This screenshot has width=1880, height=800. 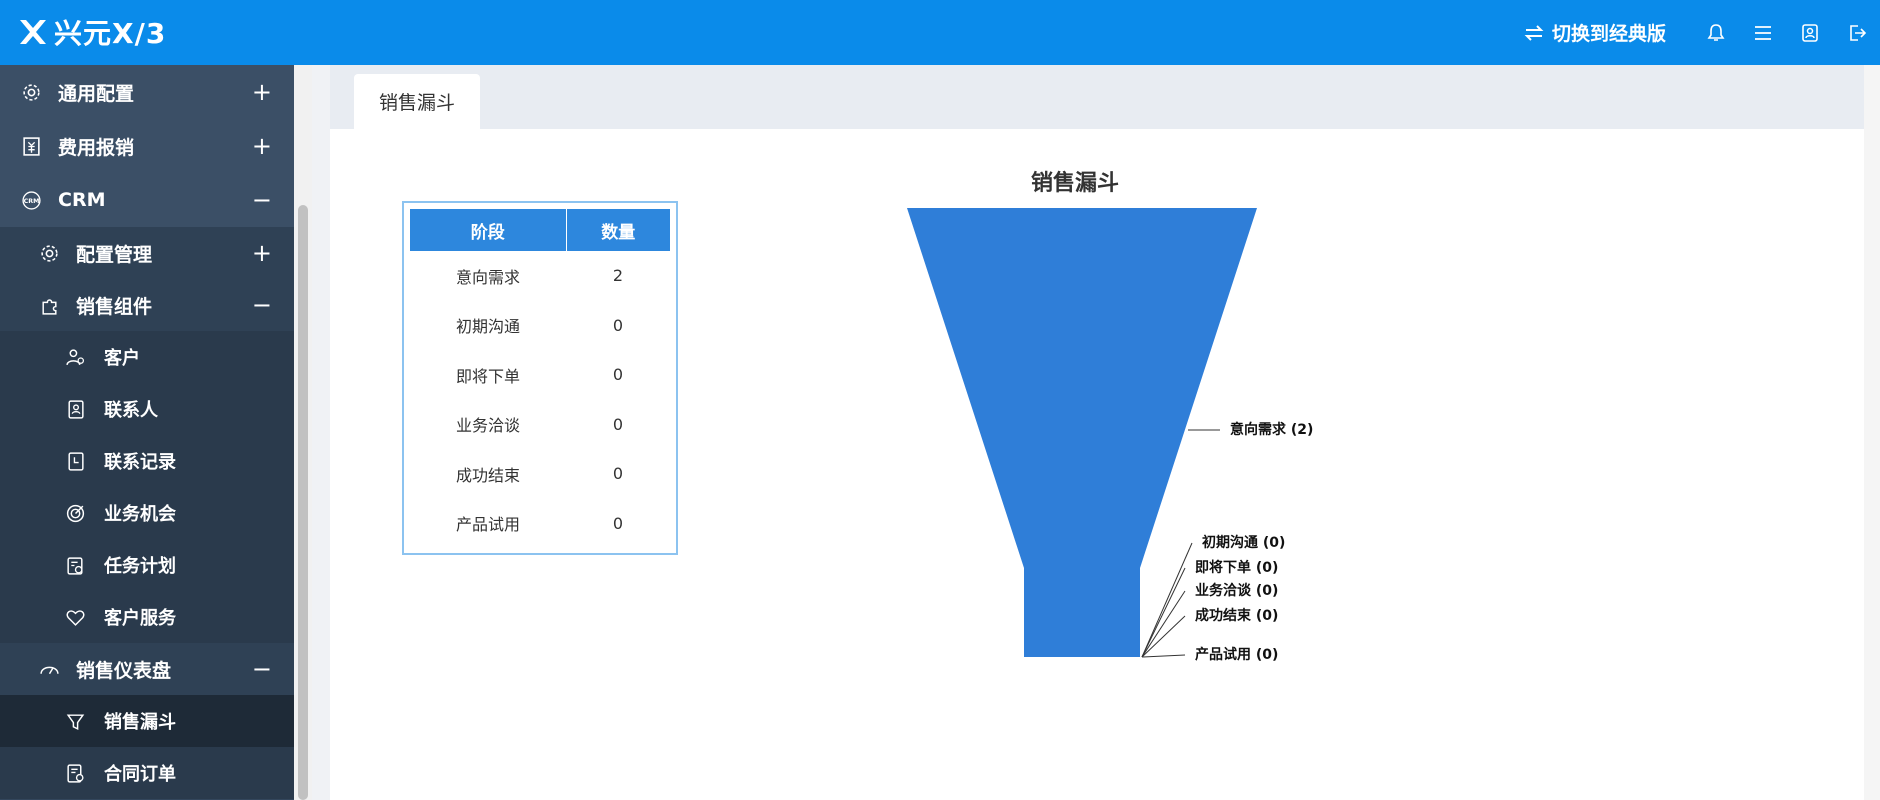 I want to click on sidebar-item-contact-records: 联系记录, so click(x=147, y=461).